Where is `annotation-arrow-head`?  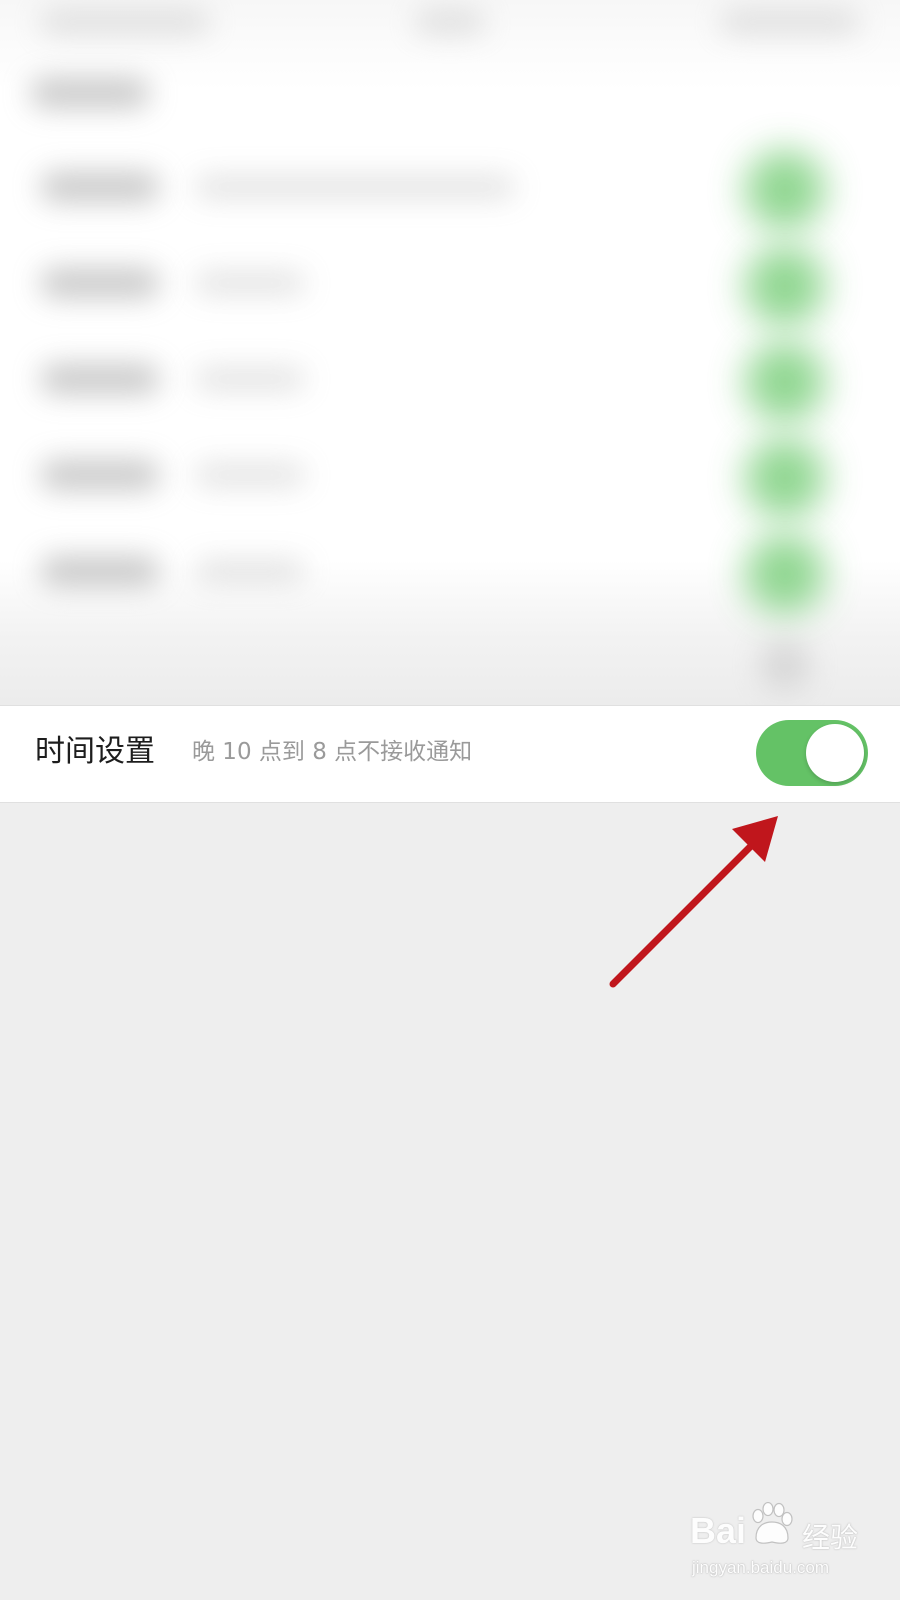 annotation-arrow-head is located at coordinates (755, 839).